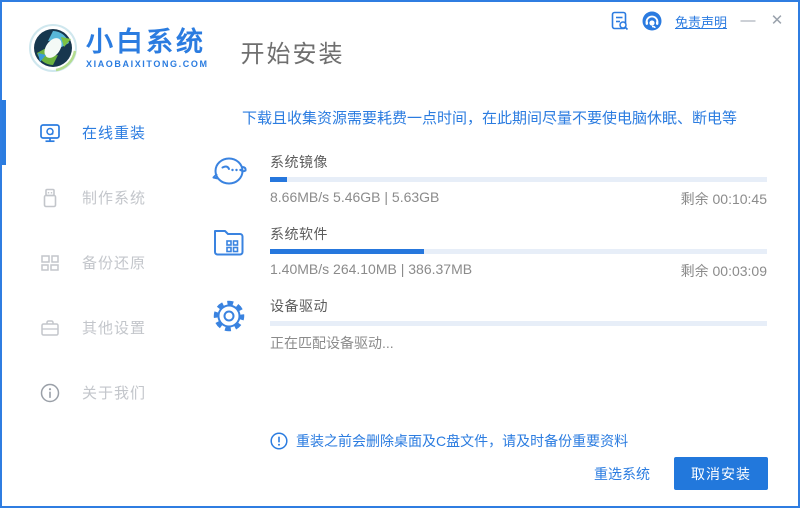 Image resolution: width=800 pixels, height=508 pixels. What do you see at coordinates (53, 48) in the screenshot?
I see `app-logo-icon` at bounding box center [53, 48].